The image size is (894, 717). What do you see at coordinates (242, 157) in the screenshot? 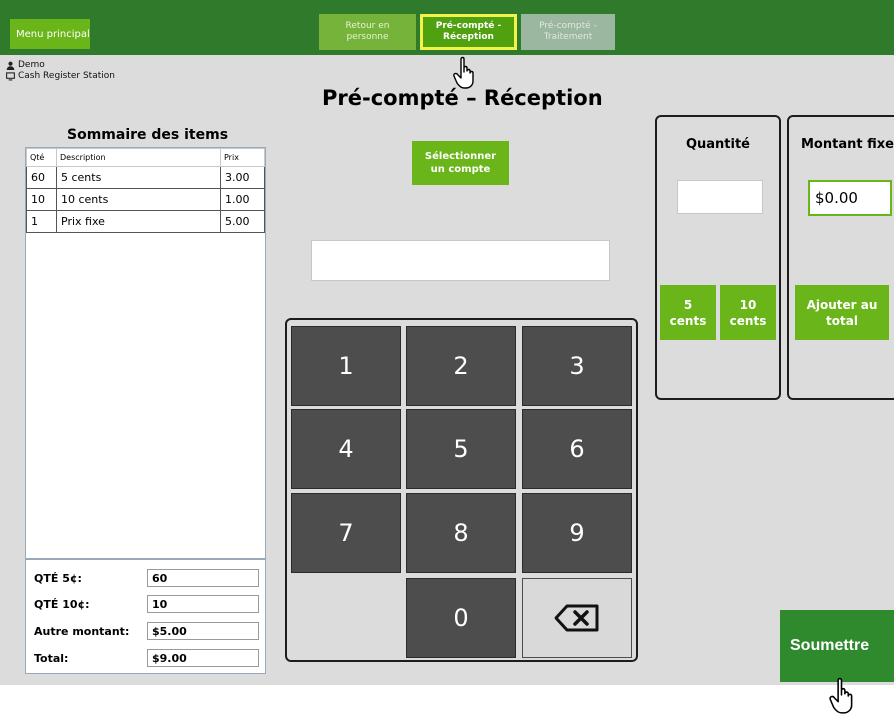
I see `column-header-price: Prix` at bounding box center [242, 157].